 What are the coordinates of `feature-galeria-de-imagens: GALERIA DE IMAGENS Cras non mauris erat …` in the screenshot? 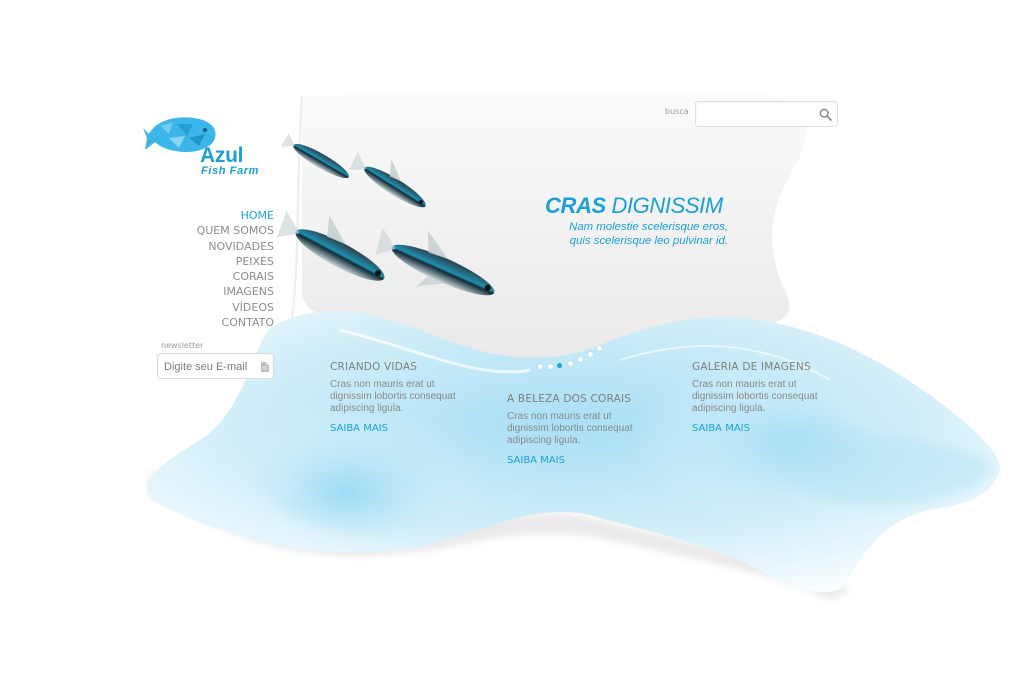 It's located at (767, 397).